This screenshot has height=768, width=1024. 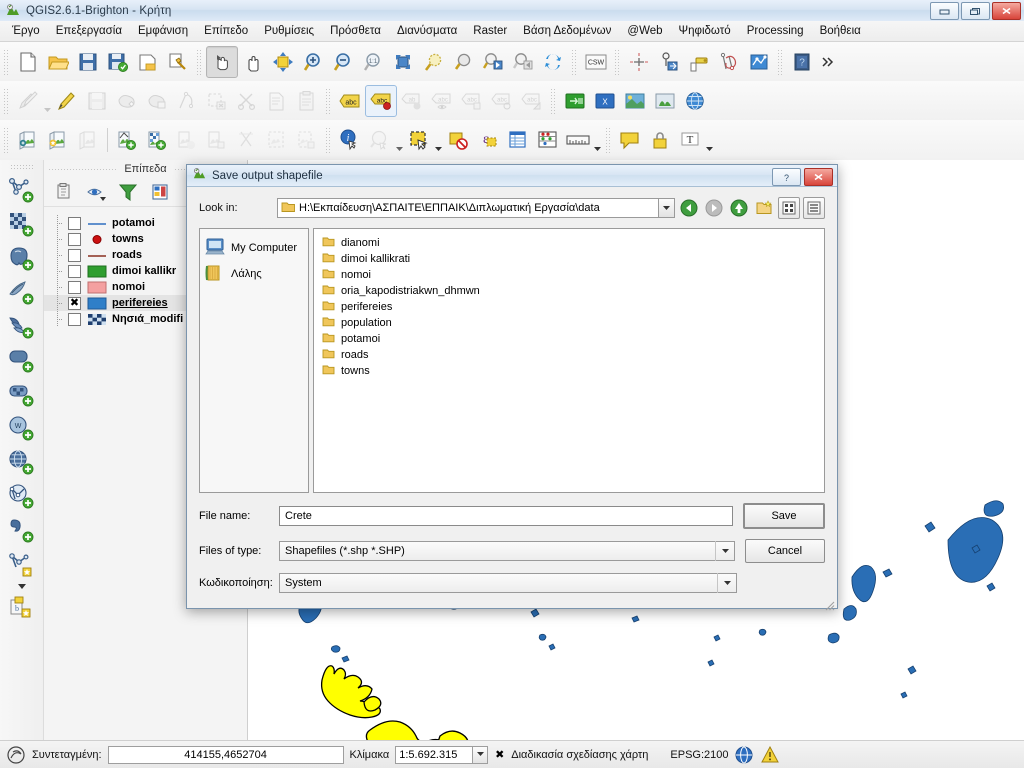 I want to click on csw-icon: CSW, so click(x=596, y=62).